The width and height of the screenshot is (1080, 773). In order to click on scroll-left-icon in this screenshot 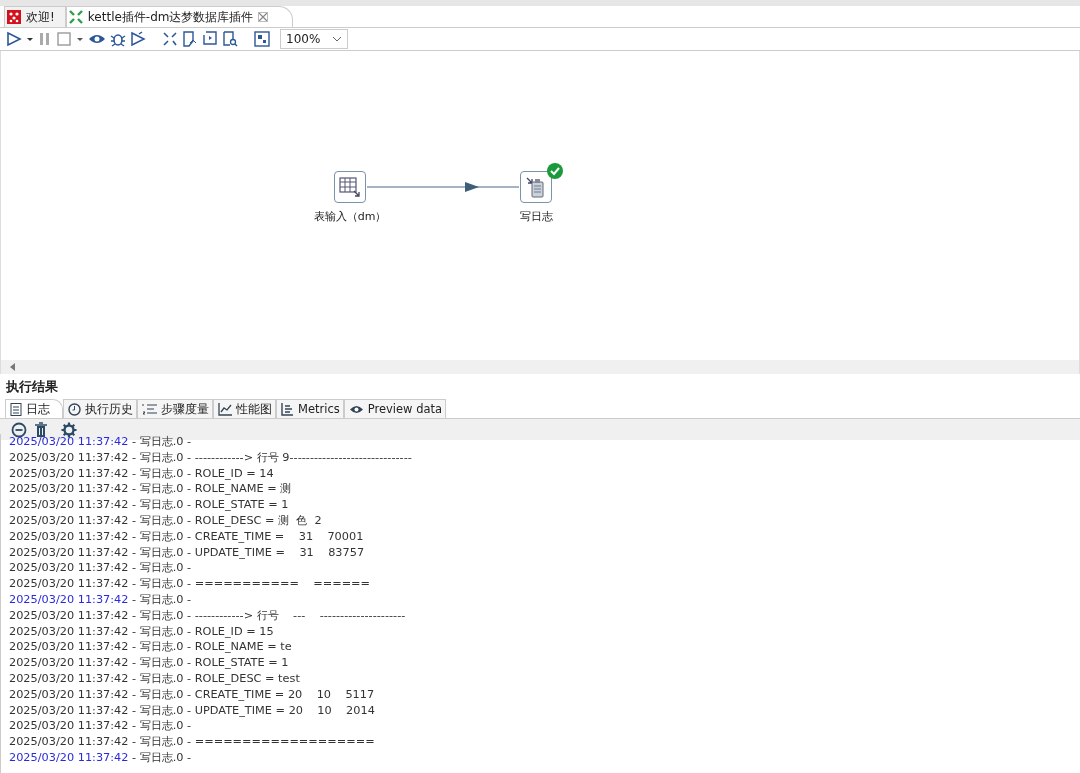, I will do `click(13, 367)`.